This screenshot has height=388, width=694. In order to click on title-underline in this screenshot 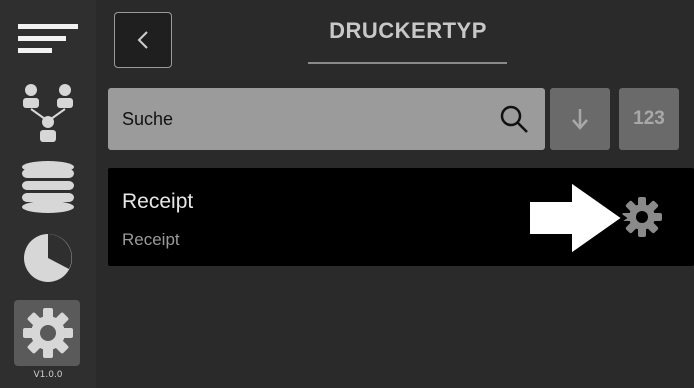, I will do `click(407, 63)`.